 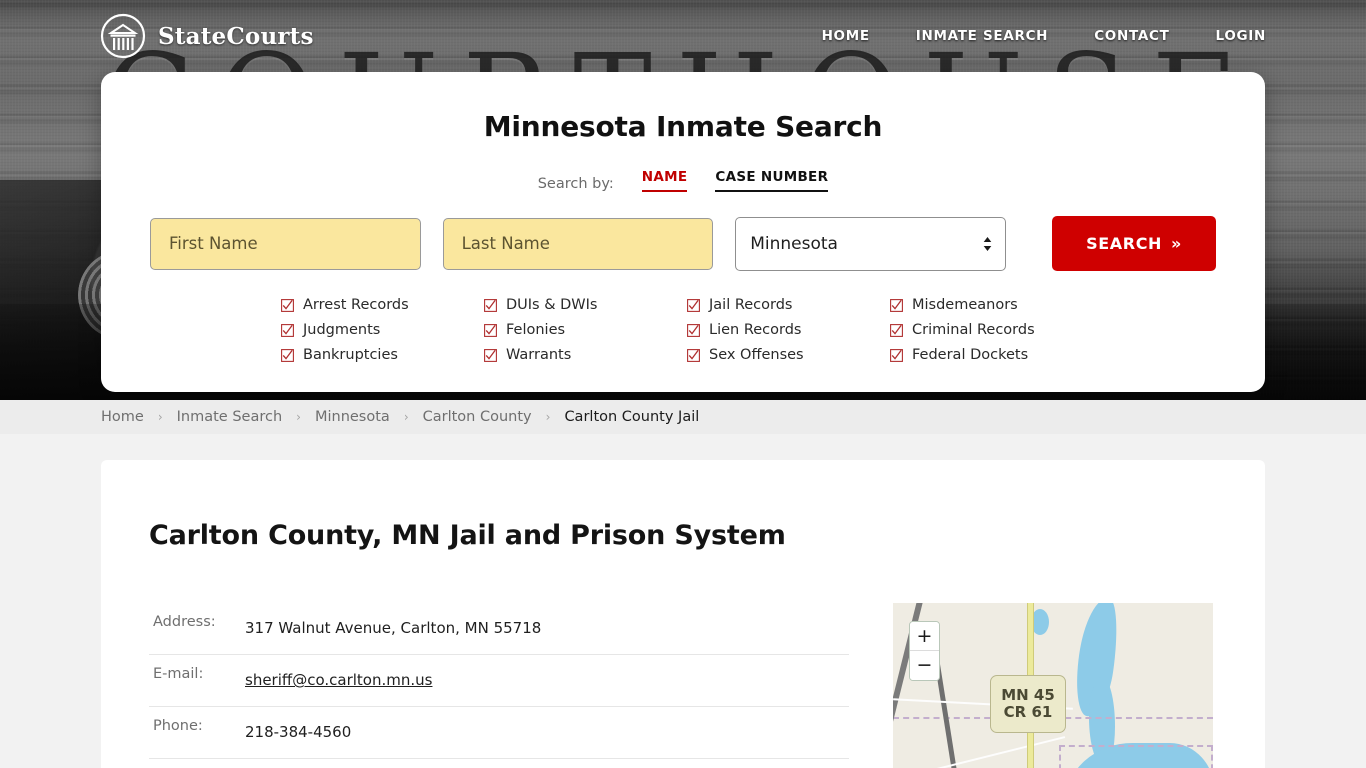 I want to click on breadcrumb-item-home: Home, so click(x=122, y=417).